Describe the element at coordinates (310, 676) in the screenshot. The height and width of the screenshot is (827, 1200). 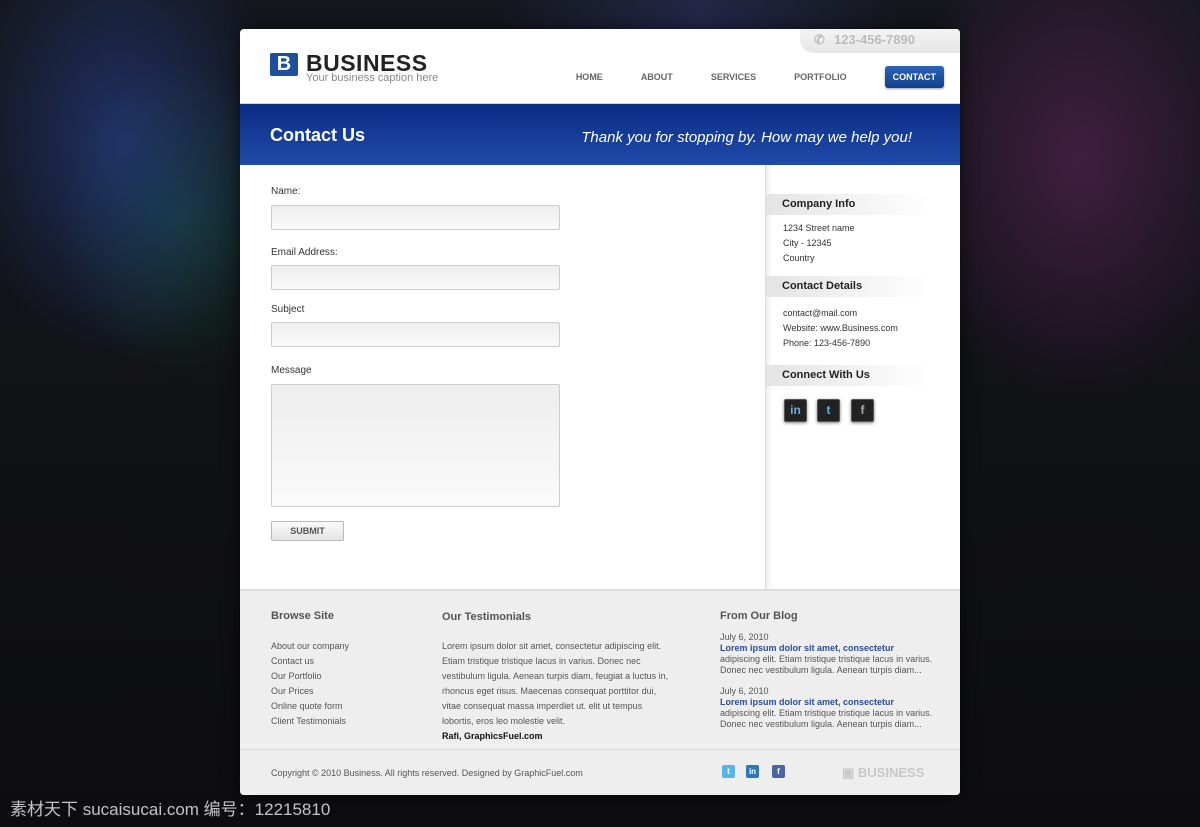
I see `footer-link: Our Portfolio` at that location.